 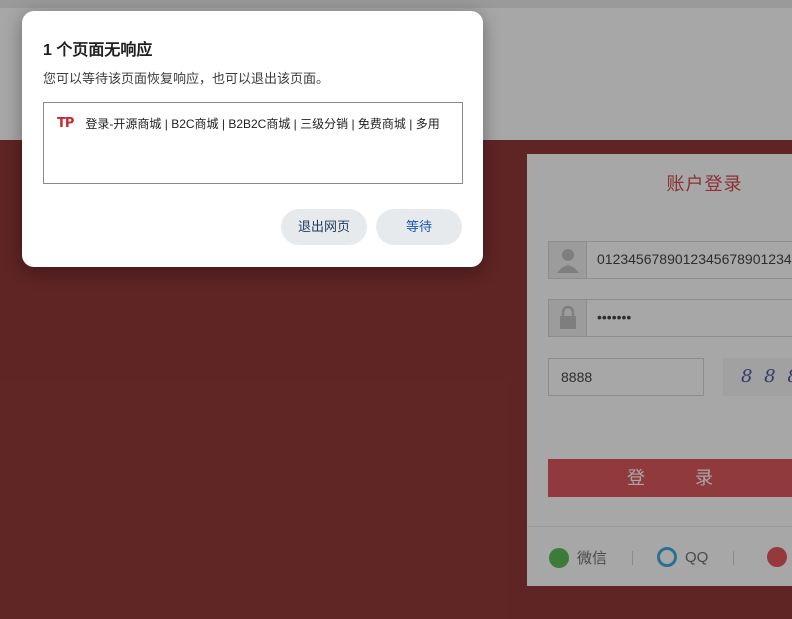 What do you see at coordinates (65, 123) in the screenshot?
I see `tp-favicon-icon: TP` at bounding box center [65, 123].